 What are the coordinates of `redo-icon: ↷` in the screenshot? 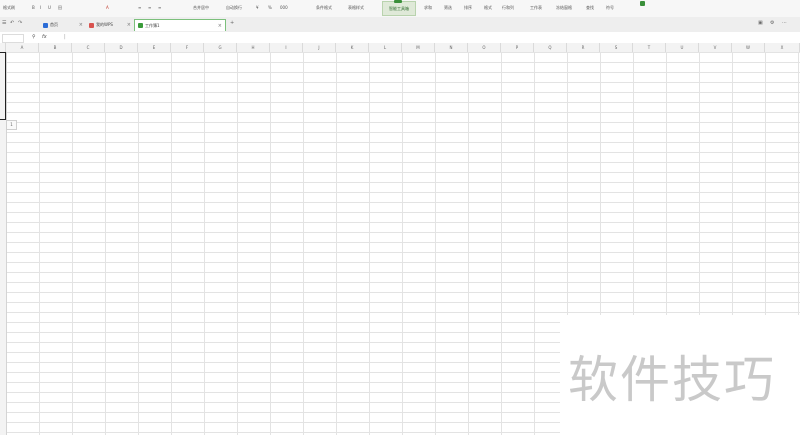 It's located at (20, 23).